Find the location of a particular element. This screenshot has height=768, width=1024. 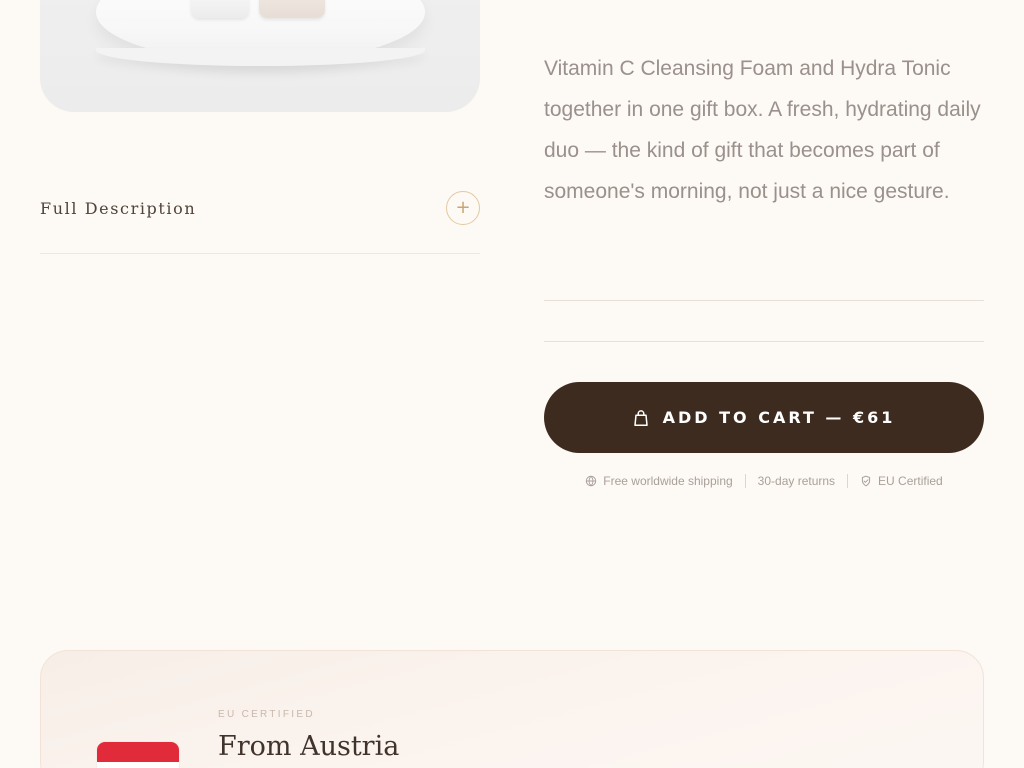

trust-returns-label: 30-day returns is located at coordinates (796, 481).